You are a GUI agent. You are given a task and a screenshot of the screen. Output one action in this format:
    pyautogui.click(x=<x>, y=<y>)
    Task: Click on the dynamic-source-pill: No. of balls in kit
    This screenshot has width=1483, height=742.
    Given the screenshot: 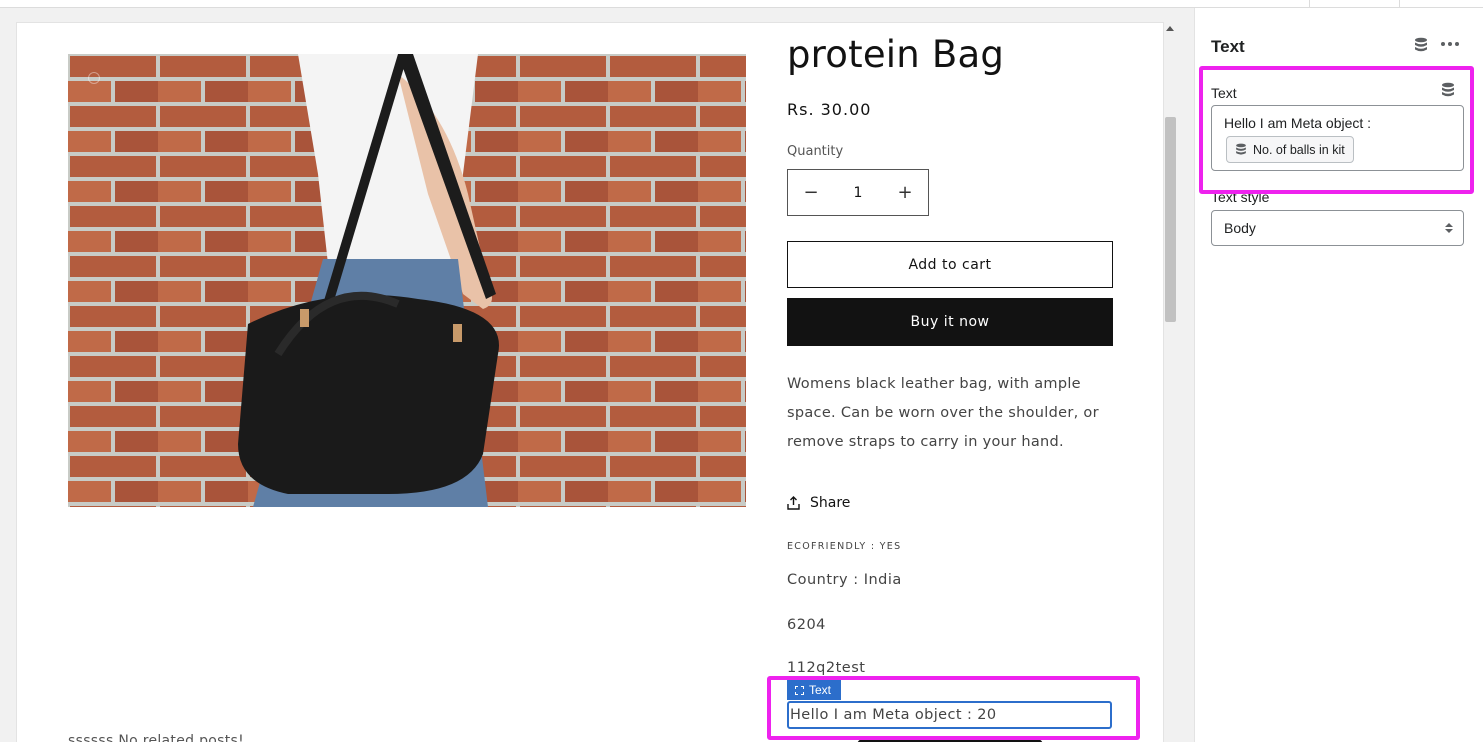 What is the action you would take?
    pyautogui.click(x=1290, y=149)
    